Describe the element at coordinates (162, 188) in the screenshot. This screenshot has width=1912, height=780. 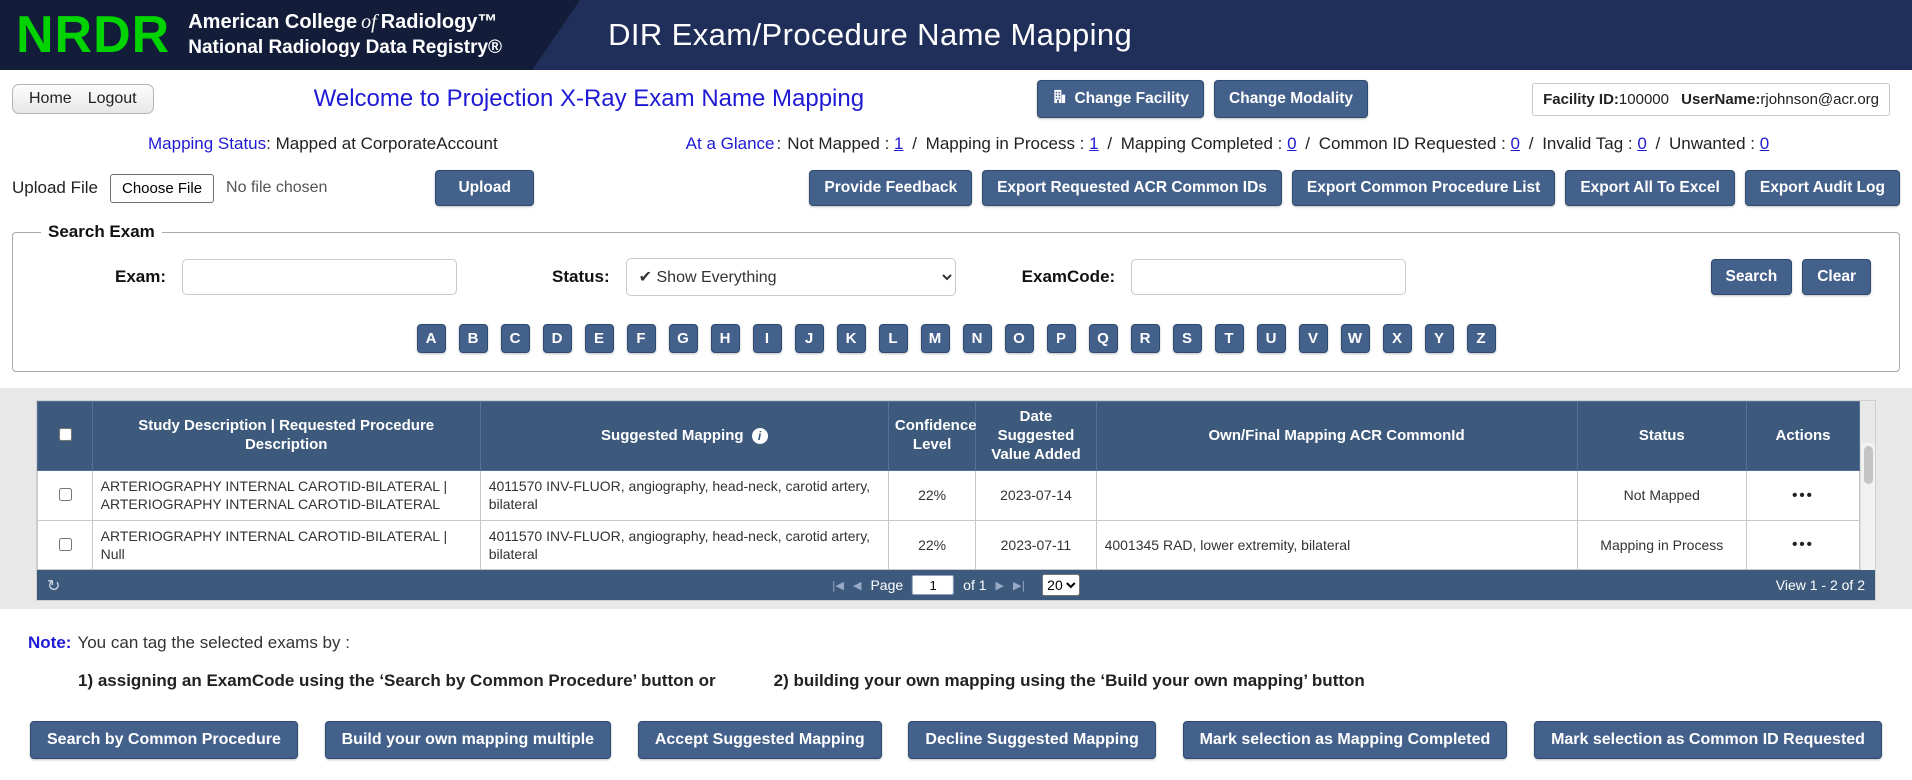
I see `choose-file-button: Choose File` at that location.